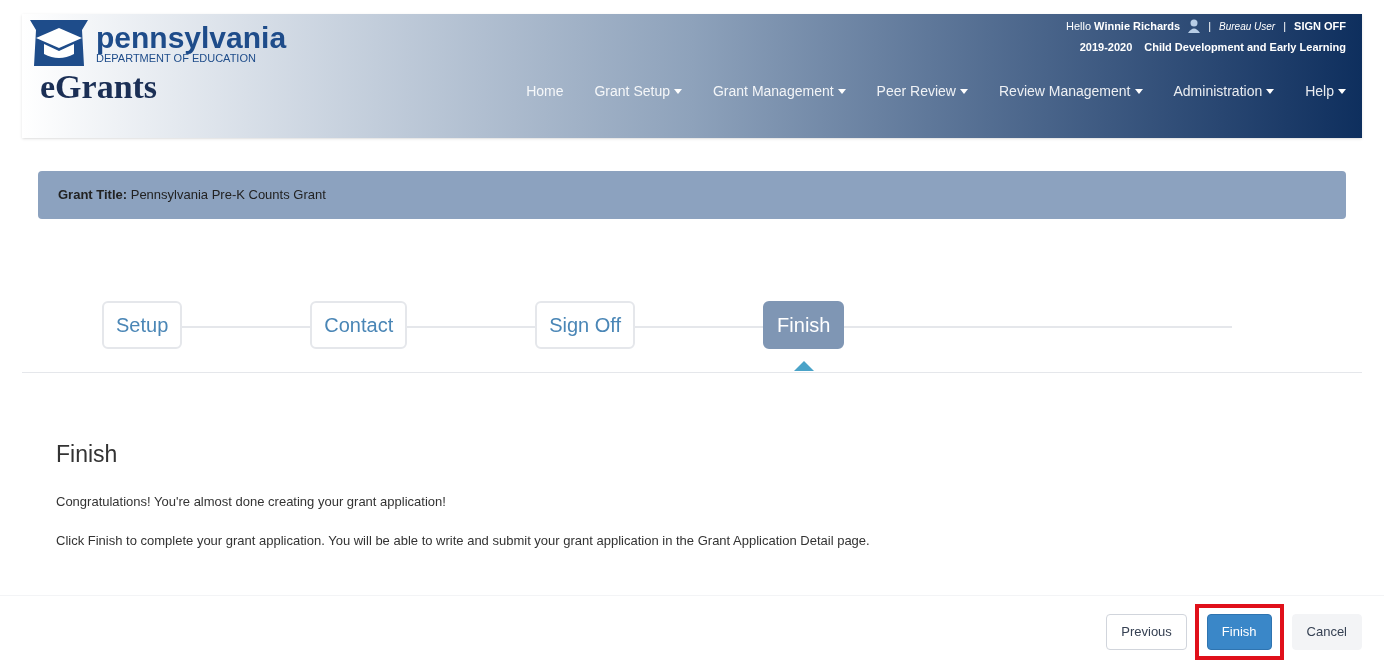  I want to click on body-text: Congratulations! You're almost done creating your grant application!, so click(251, 501).